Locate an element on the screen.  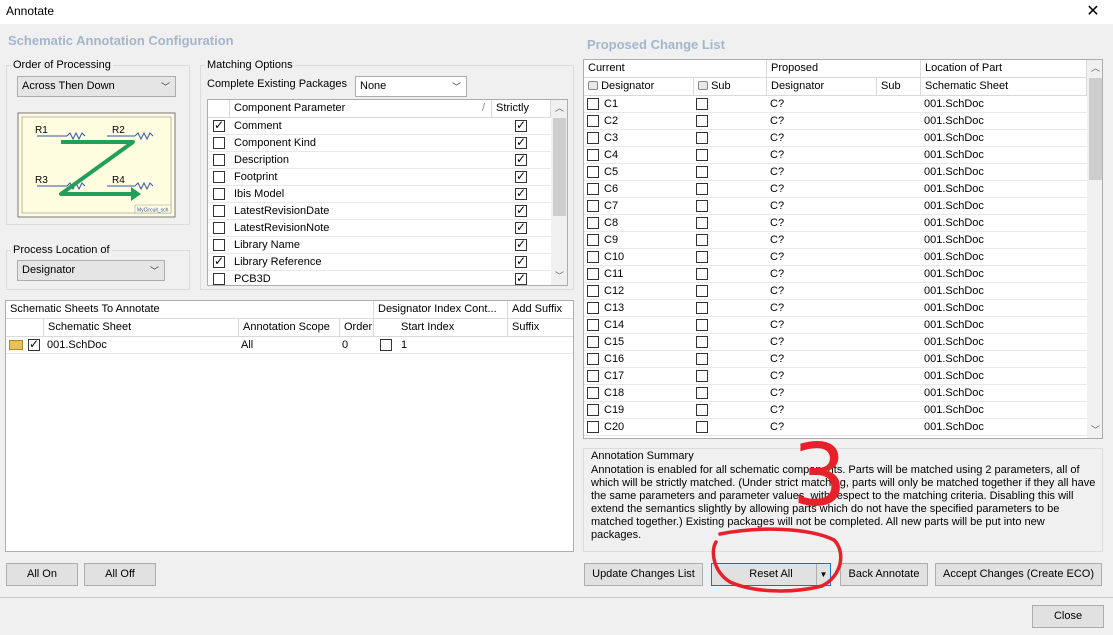
change-row: C15 C? 001.SchDoc is located at coordinates (835, 342).